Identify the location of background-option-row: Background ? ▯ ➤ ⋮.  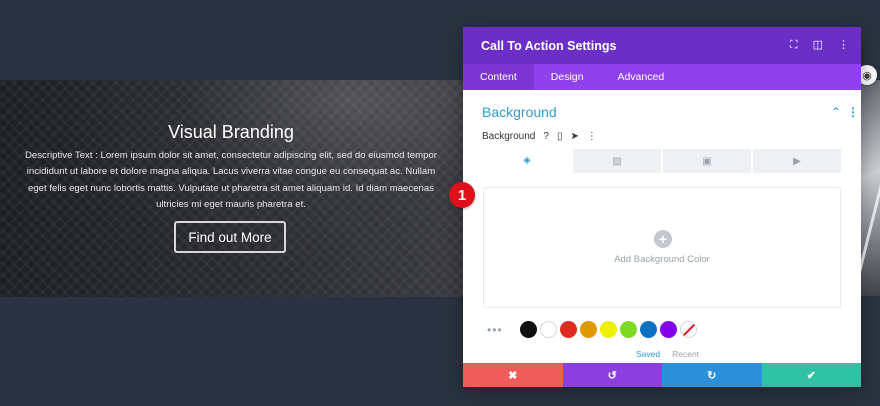
(539, 136).